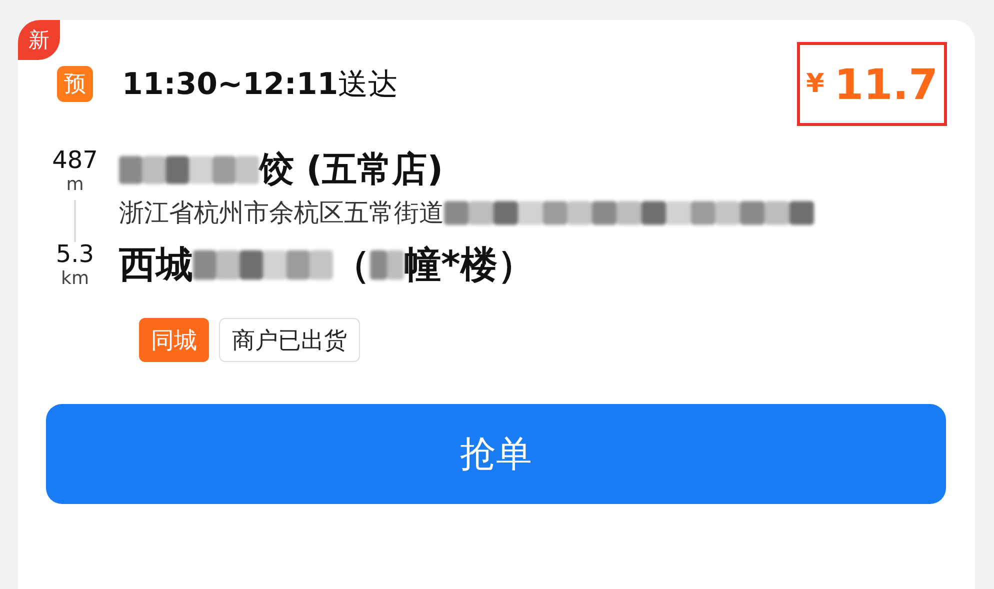  What do you see at coordinates (174, 340) in the screenshot?
I see `order-tag: 同城` at bounding box center [174, 340].